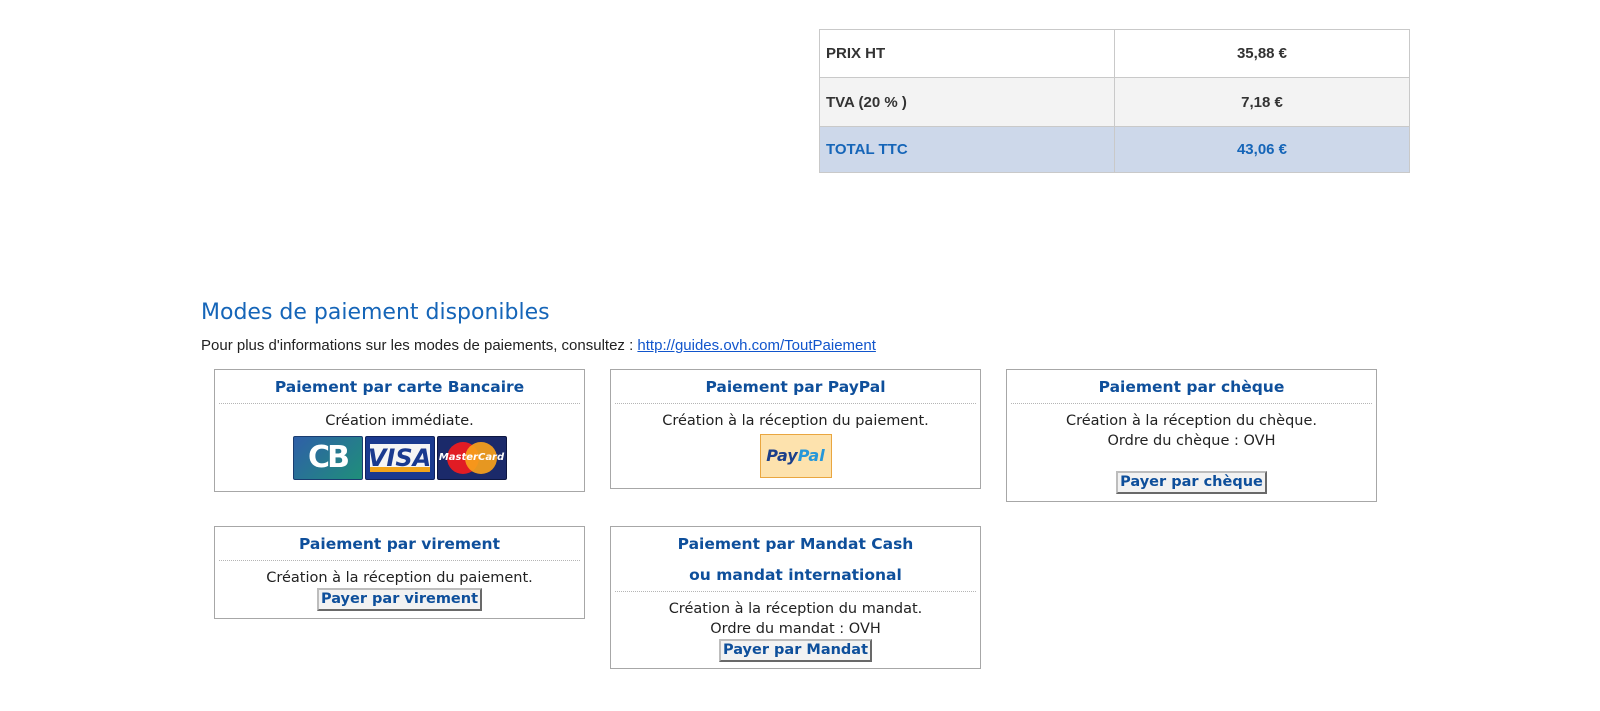 The image size is (1600, 711). Describe the element at coordinates (1262, 149) in the screenshot. I see `totals-value: 43,06 €` at that location.